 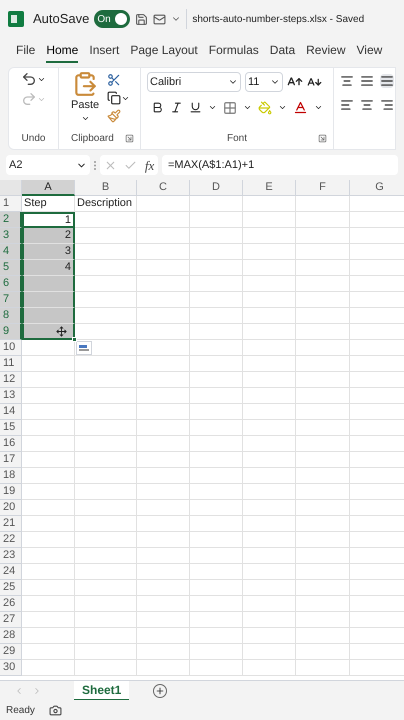 What do you see at coordinates (11, 364) in the screenshot?
I see `row-header: 11` at bounding box center [11, 364].